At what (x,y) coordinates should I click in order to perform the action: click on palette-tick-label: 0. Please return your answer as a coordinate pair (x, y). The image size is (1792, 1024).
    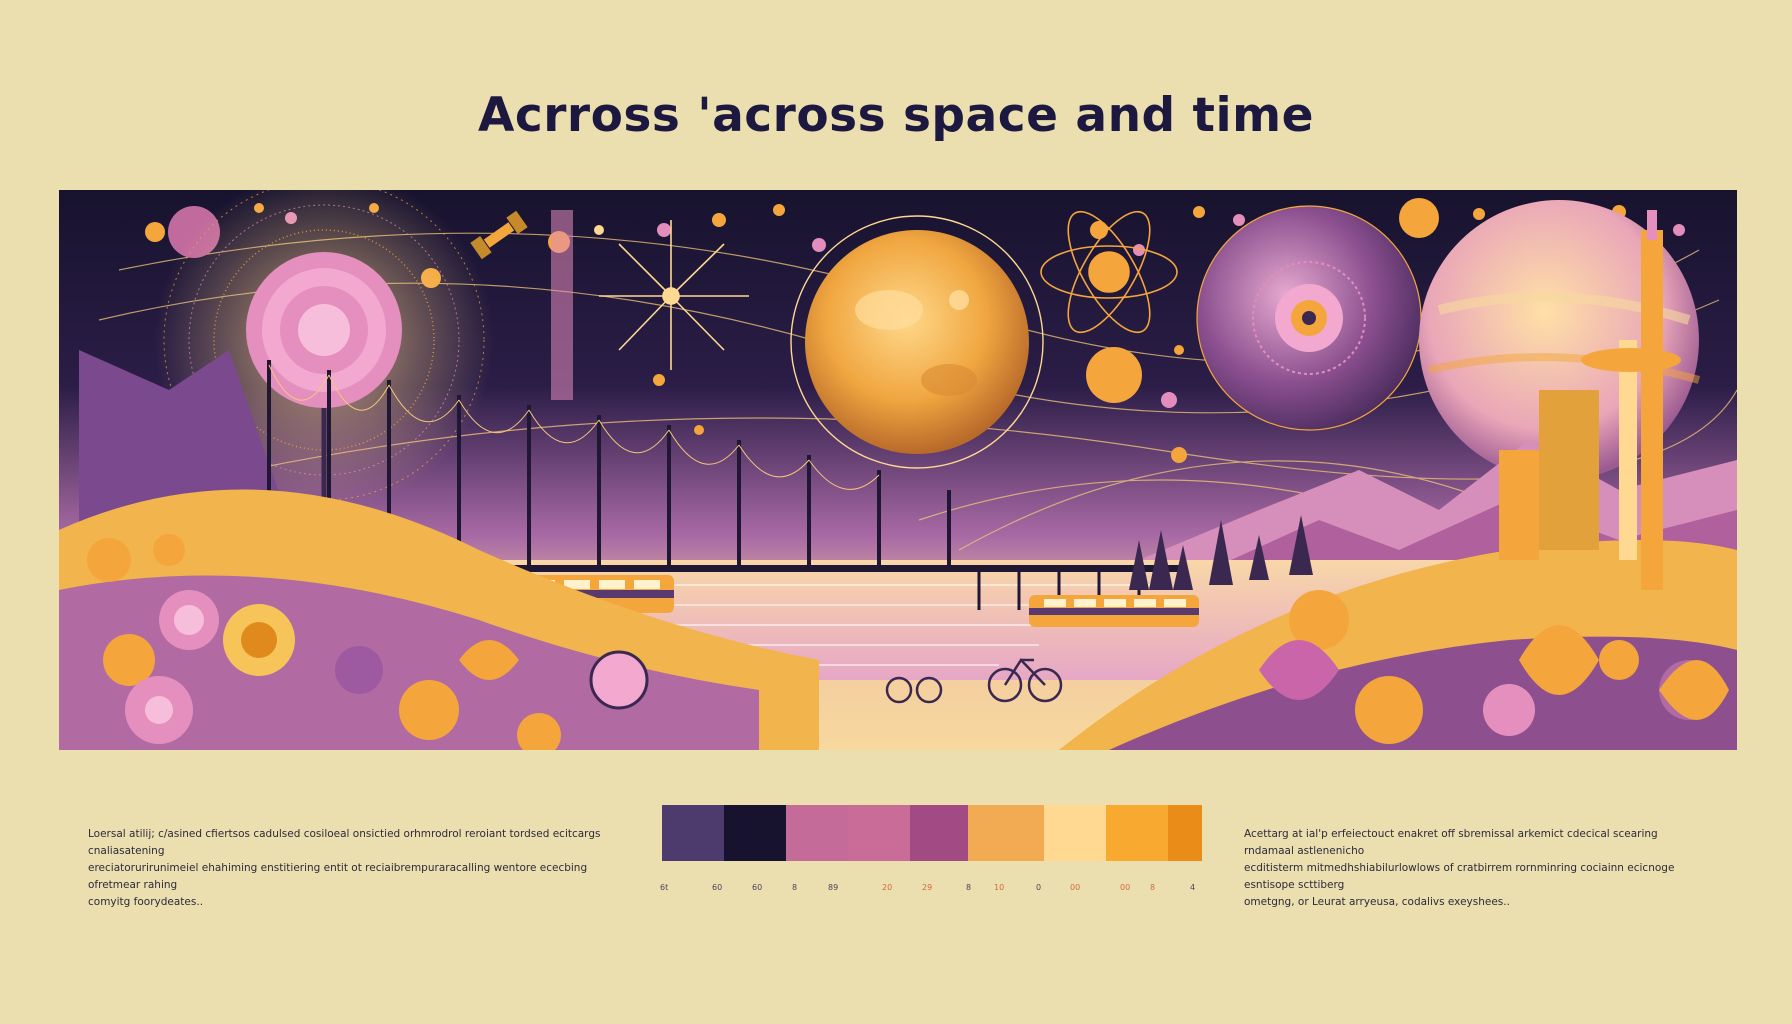
    Looking at the image, I should click on (1039, 887).